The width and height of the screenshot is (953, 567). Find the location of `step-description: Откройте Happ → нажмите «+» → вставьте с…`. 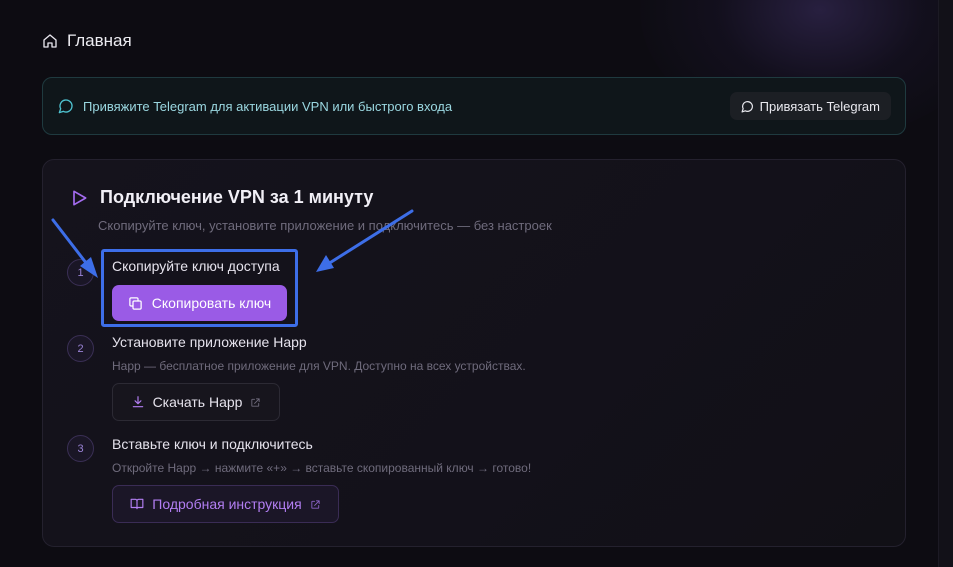

step-description: Откройте Happ → нажмите «+» → вставьте с… is located at coordinates (322, 468).